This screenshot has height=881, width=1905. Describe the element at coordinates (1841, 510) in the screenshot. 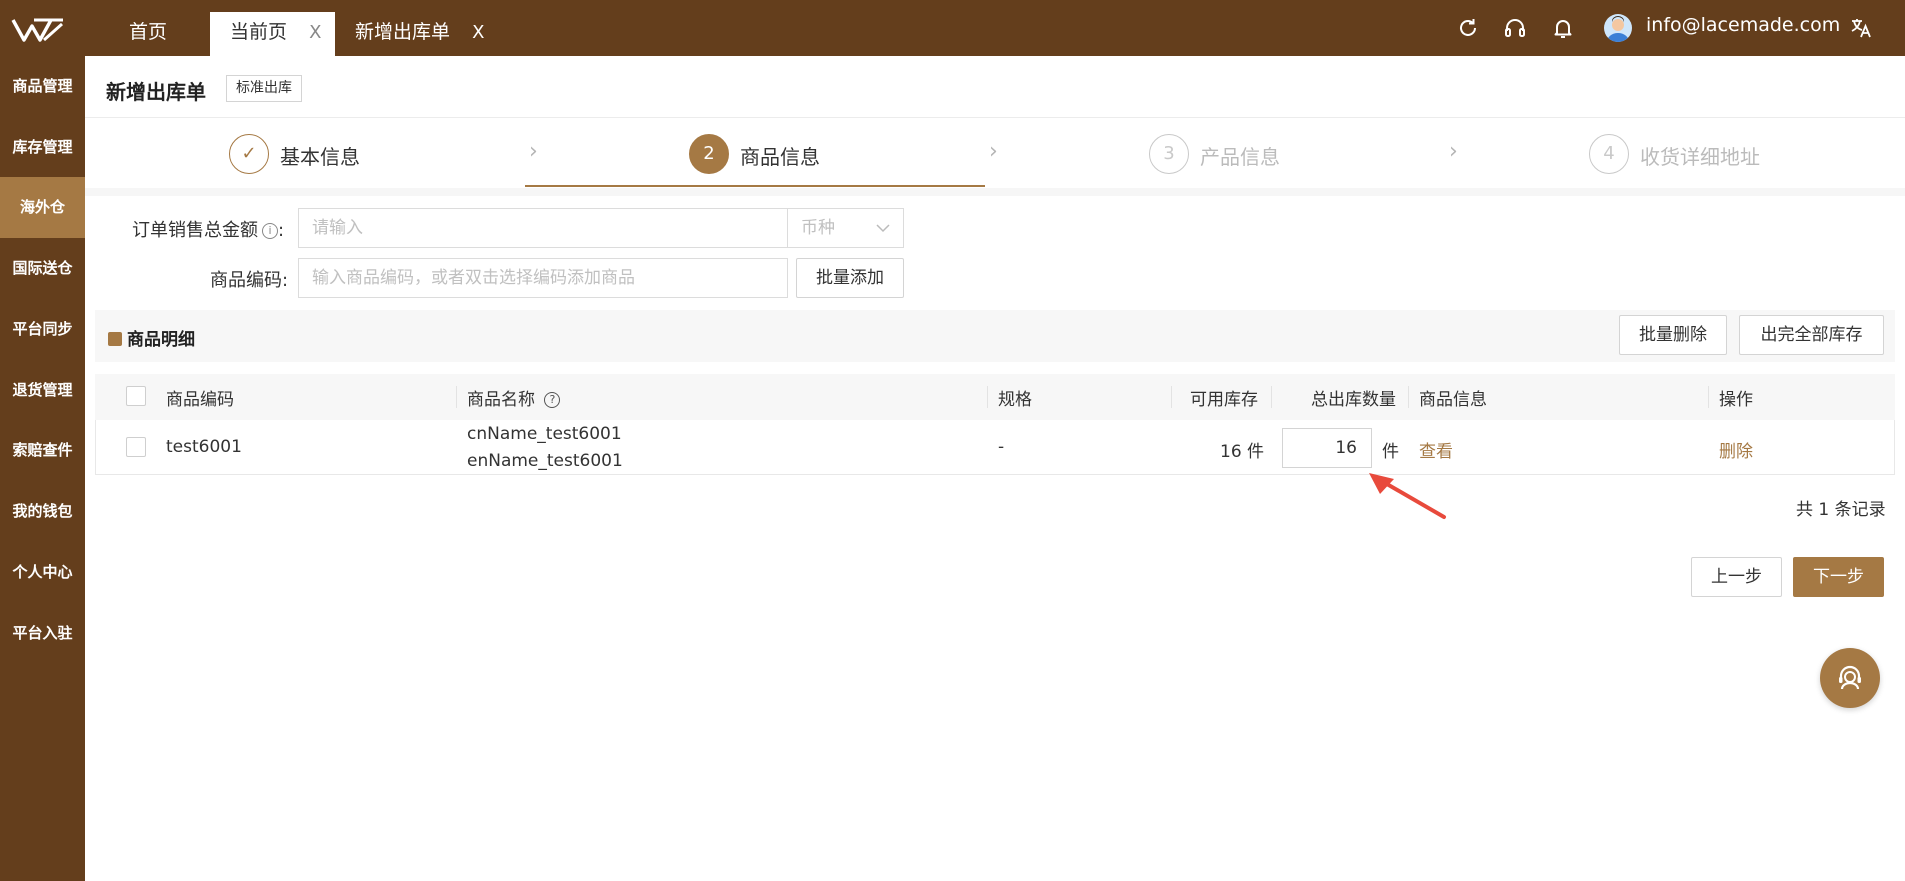

I see `total-records: 共 1 条记录` at that location.